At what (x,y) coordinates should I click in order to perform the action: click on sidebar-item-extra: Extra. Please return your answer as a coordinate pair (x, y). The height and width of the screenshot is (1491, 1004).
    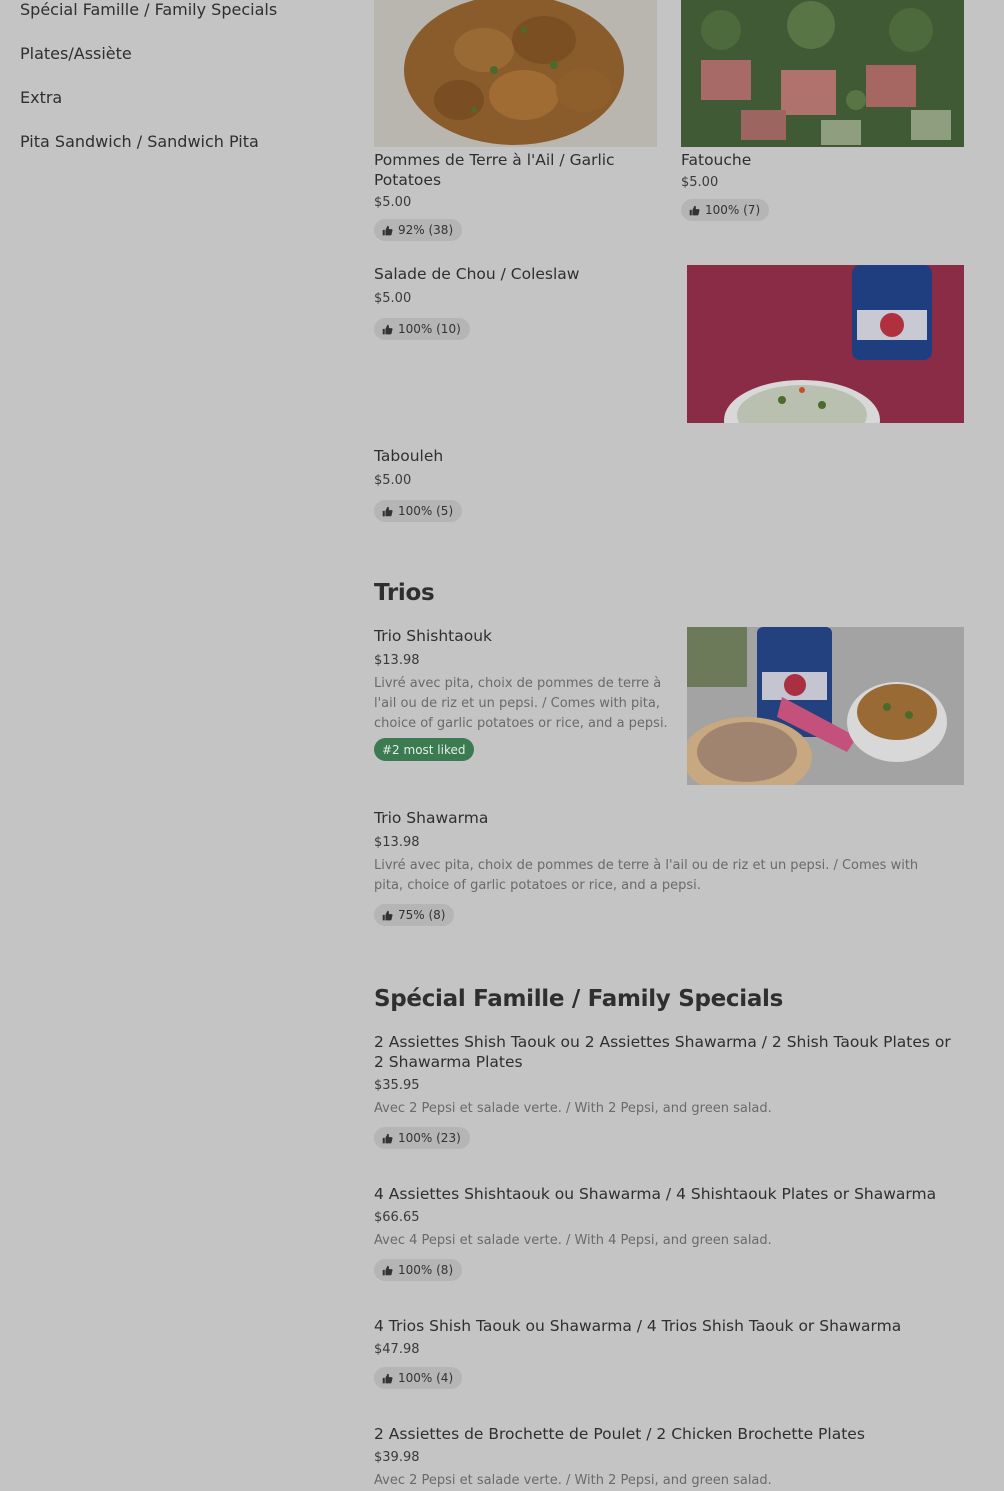
    Looking at the image, I should click on (41, 97).